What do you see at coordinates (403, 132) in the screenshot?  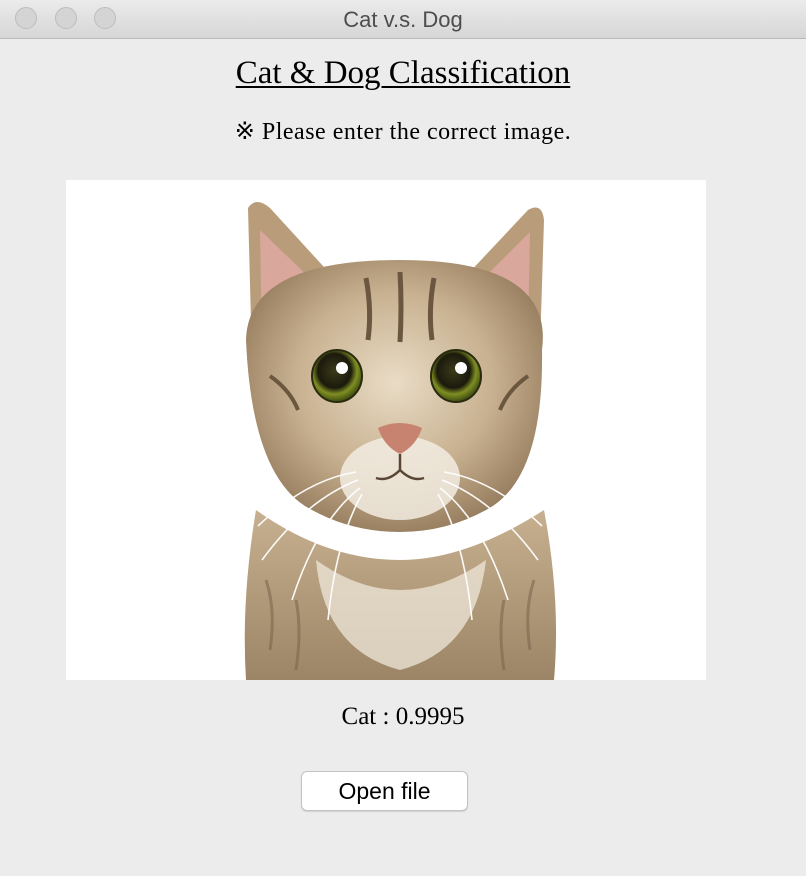 I see `instruction-text: ※ Please enter the correct image.` at bounding box center [403, 132].